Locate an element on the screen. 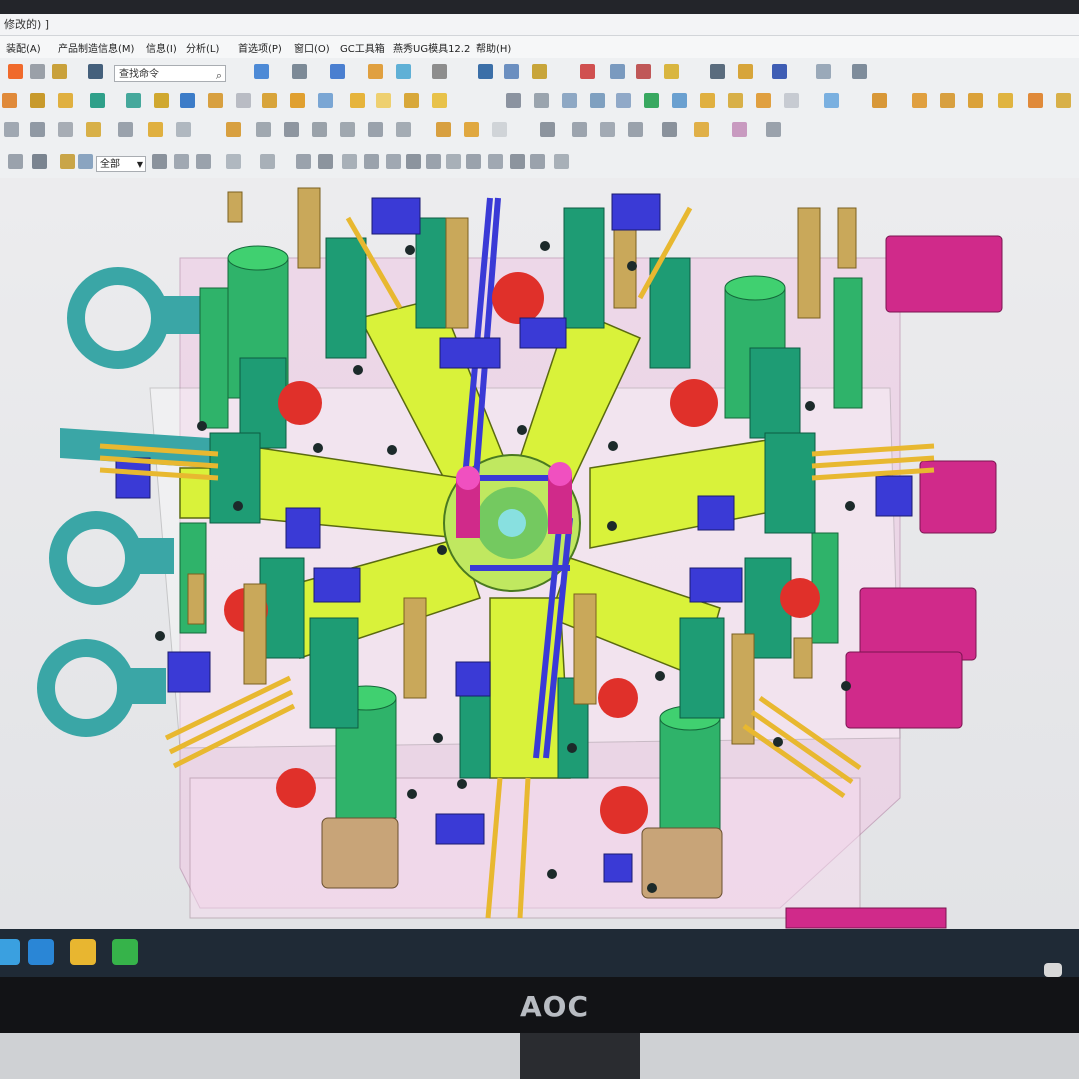 Image resolution: width=1079 pixels, height=1079 pixels. plus-icon is located at coordinates (517, 161).